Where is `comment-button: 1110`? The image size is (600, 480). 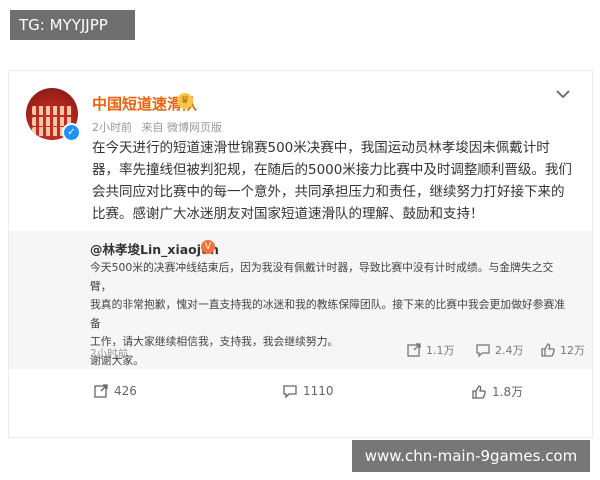 comment-button: 1110 is located at coordinates (308, 391).